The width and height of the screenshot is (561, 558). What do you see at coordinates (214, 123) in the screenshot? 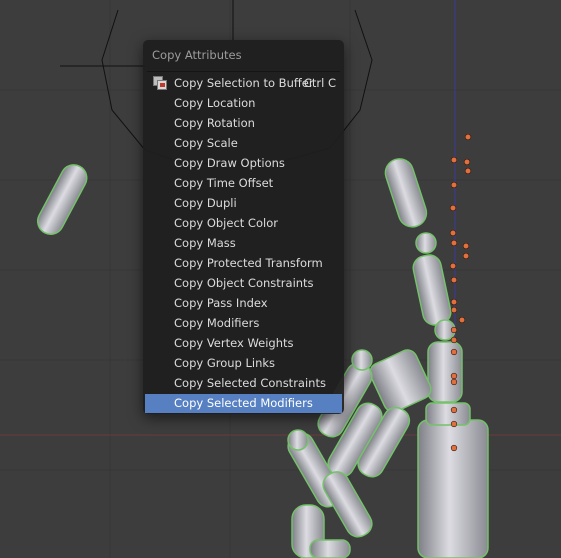
I see `menu-item-label: Copy Rotation` at bounding box center [214, 123].